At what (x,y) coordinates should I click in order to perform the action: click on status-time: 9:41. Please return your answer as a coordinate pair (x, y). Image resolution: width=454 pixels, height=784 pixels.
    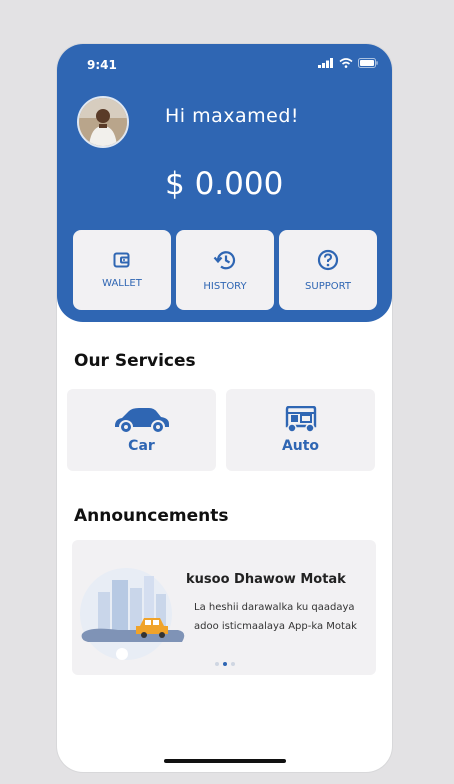
    Looking at the image, I should click on (102, 65).